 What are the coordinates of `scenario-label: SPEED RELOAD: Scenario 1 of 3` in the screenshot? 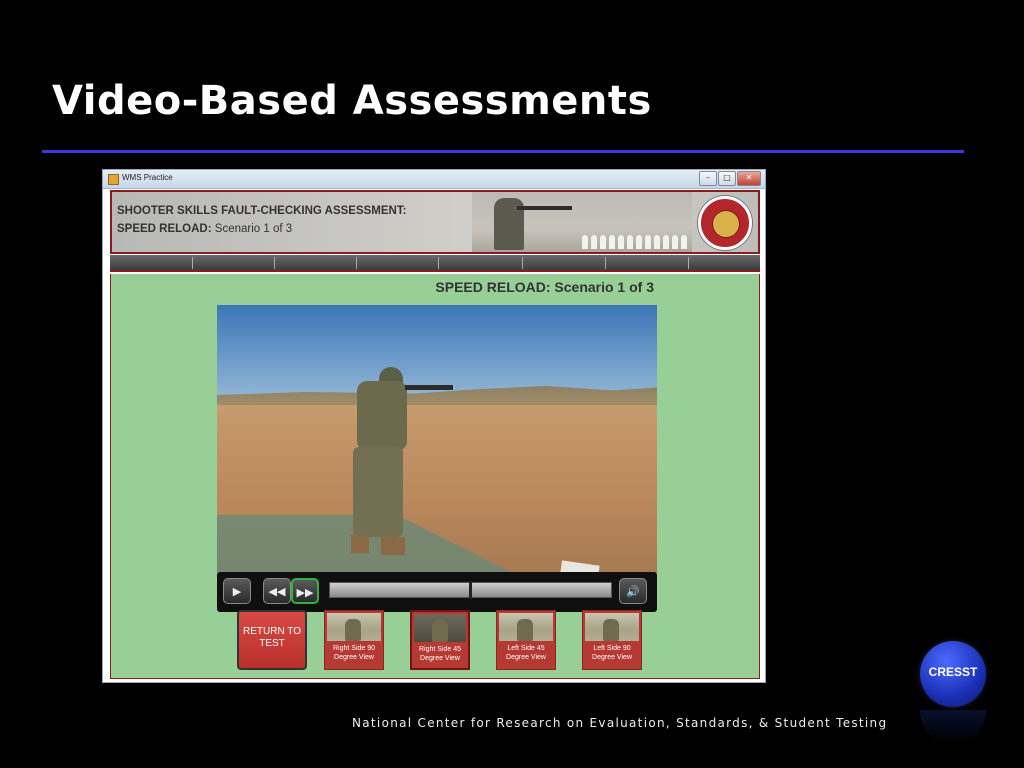 It's located at (544, 287).